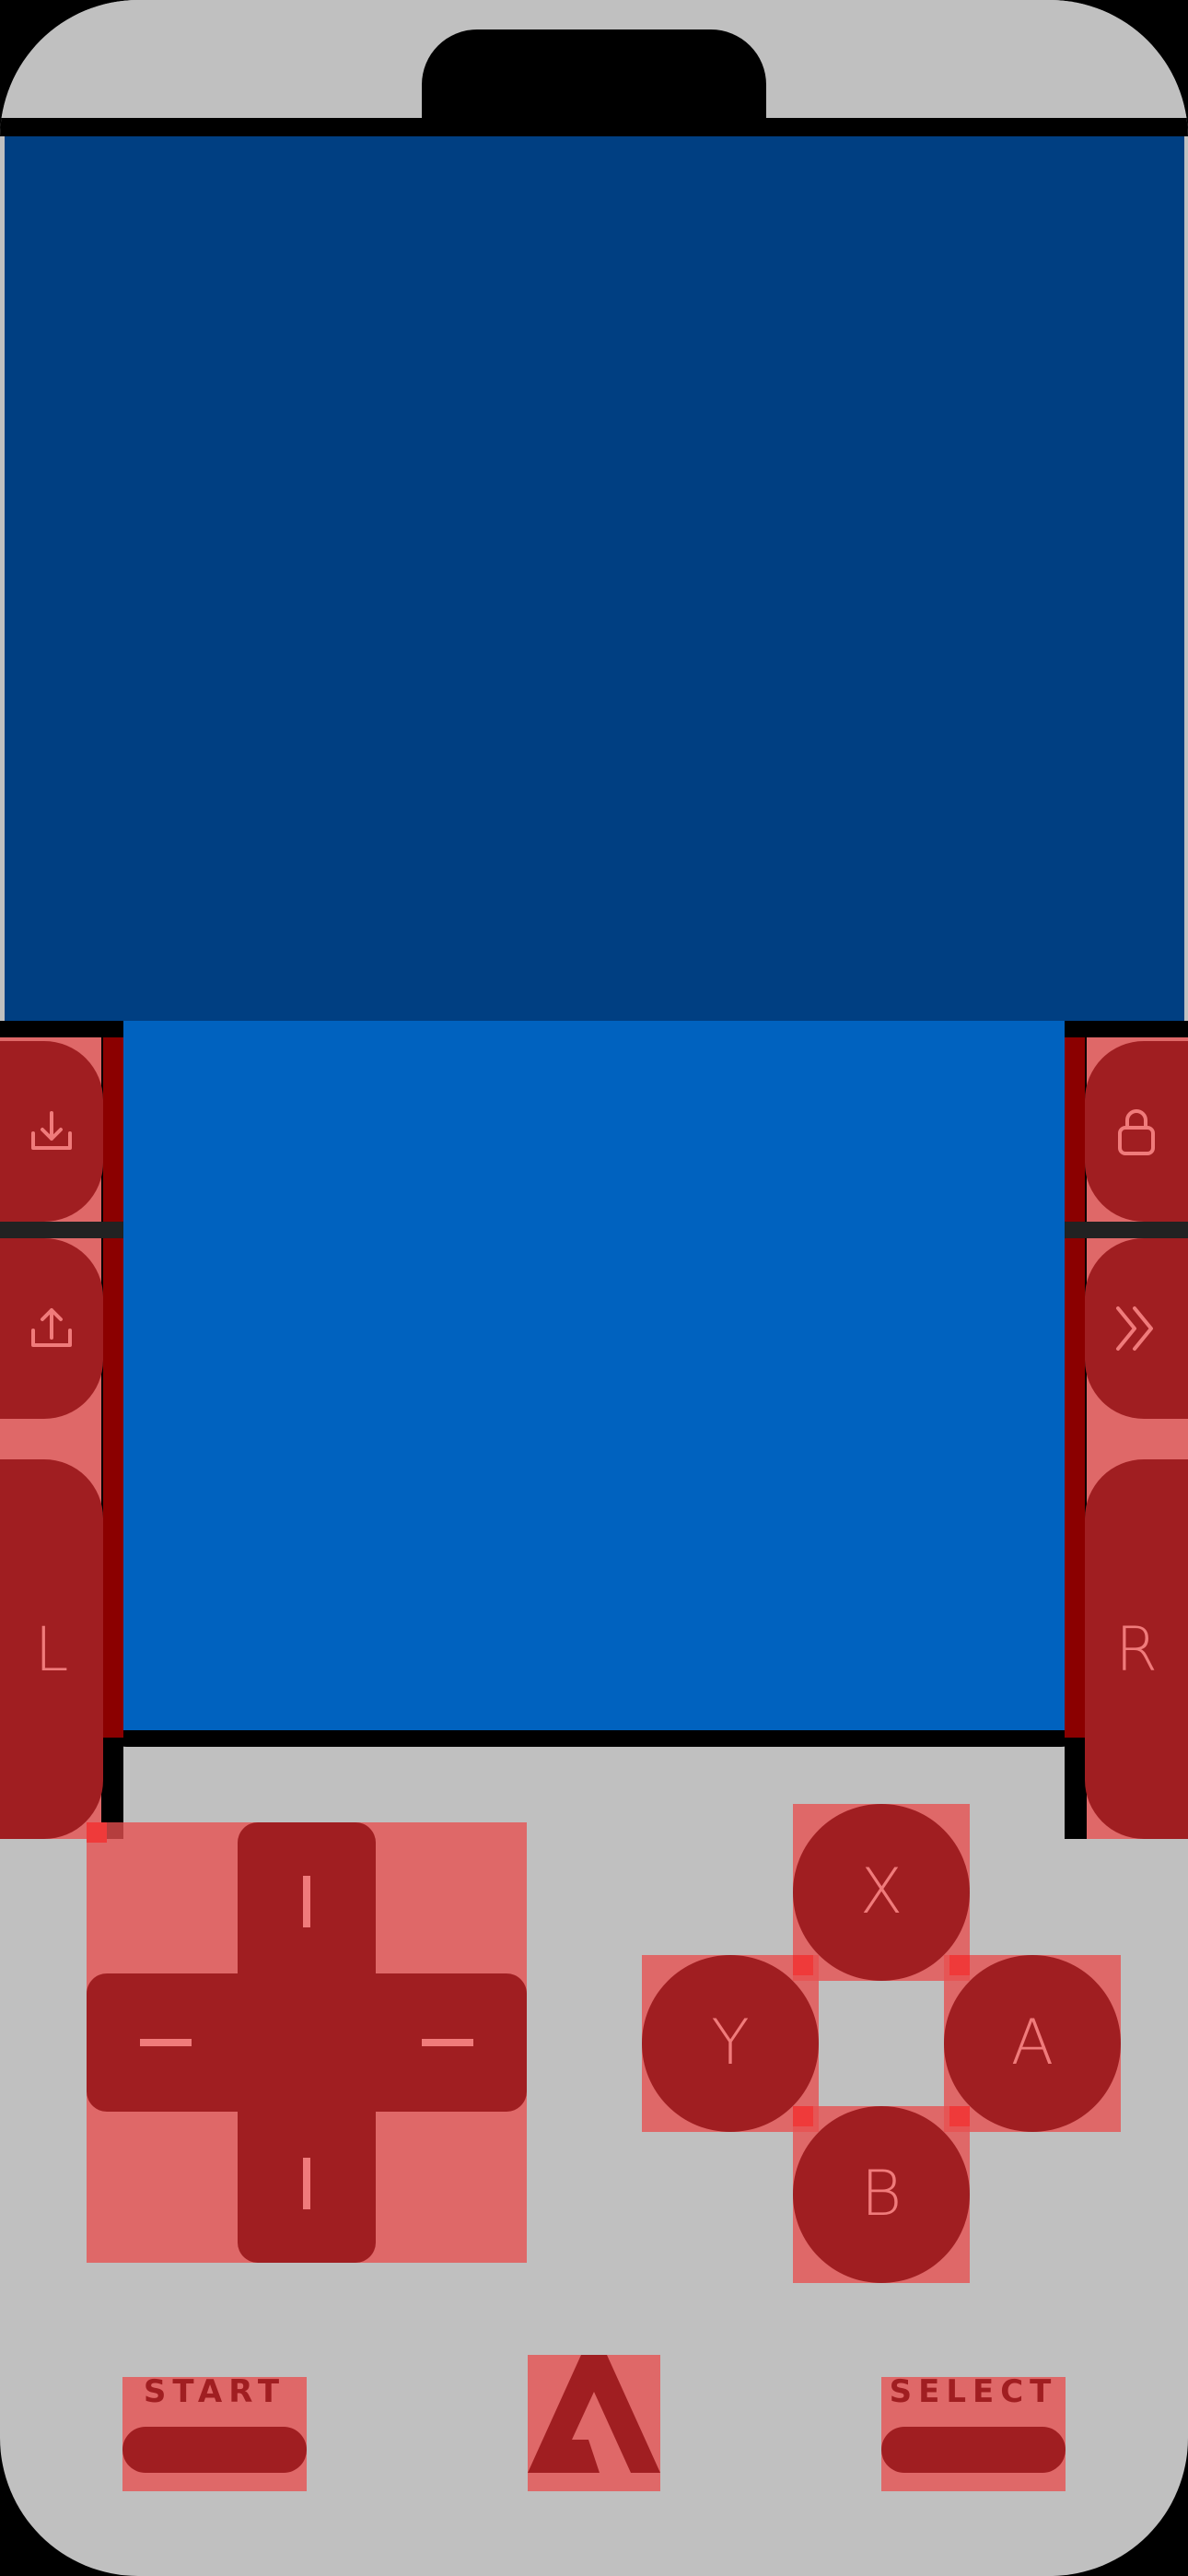  I want to click on select-label: SELECT, so click(973, 2391).